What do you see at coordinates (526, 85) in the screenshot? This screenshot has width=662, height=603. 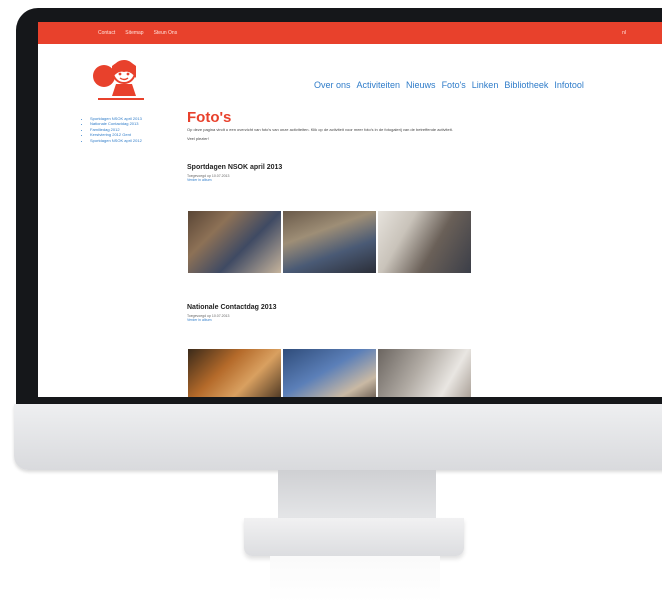 I see `nav-item-library: Bibliotheek` at bounding box center [526, 85].